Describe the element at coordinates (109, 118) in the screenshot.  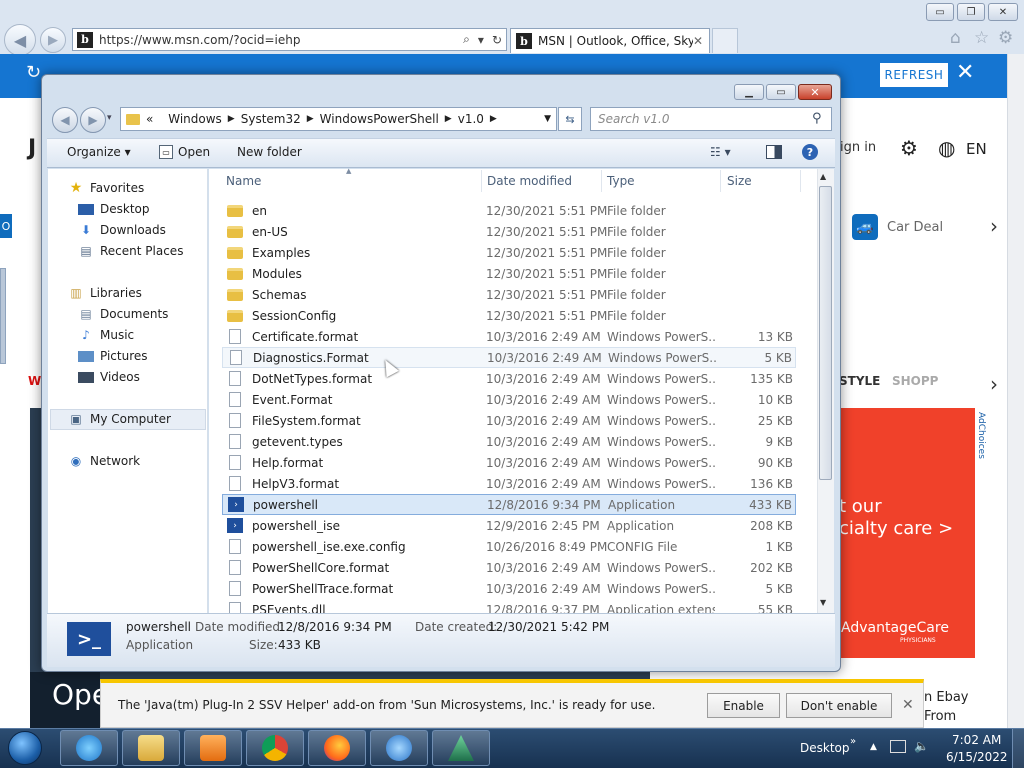
I see `history-dropdown-icon: ▾` at that location.